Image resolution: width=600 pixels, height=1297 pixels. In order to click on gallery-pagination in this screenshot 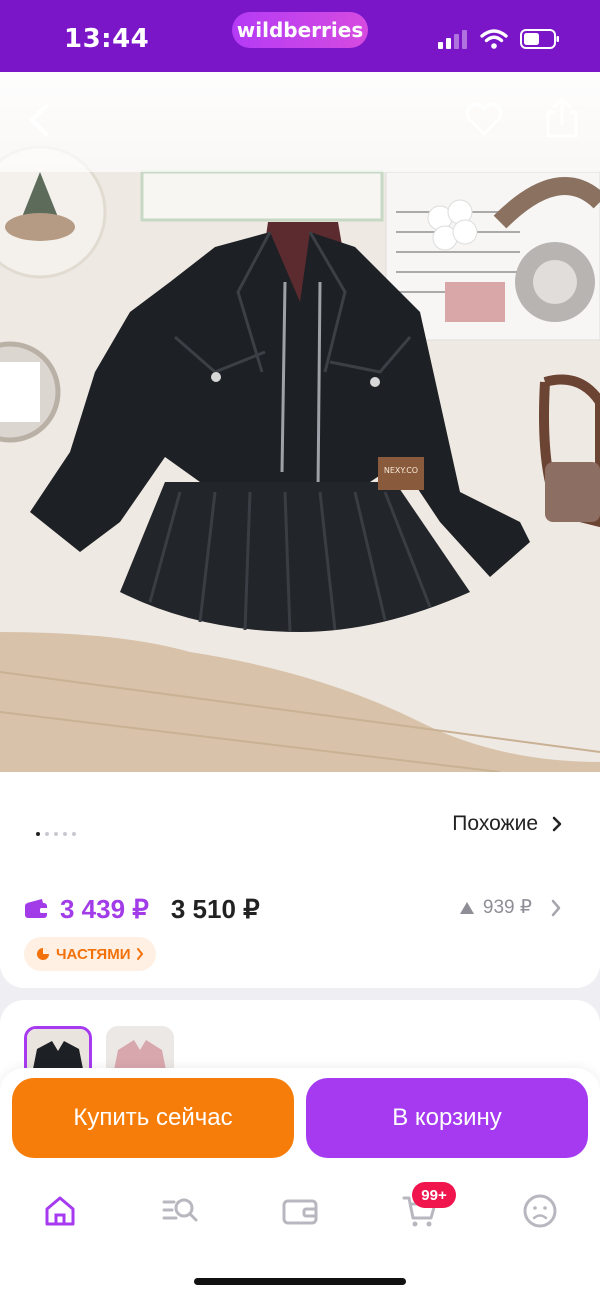, I will do `click(56, 834)`.